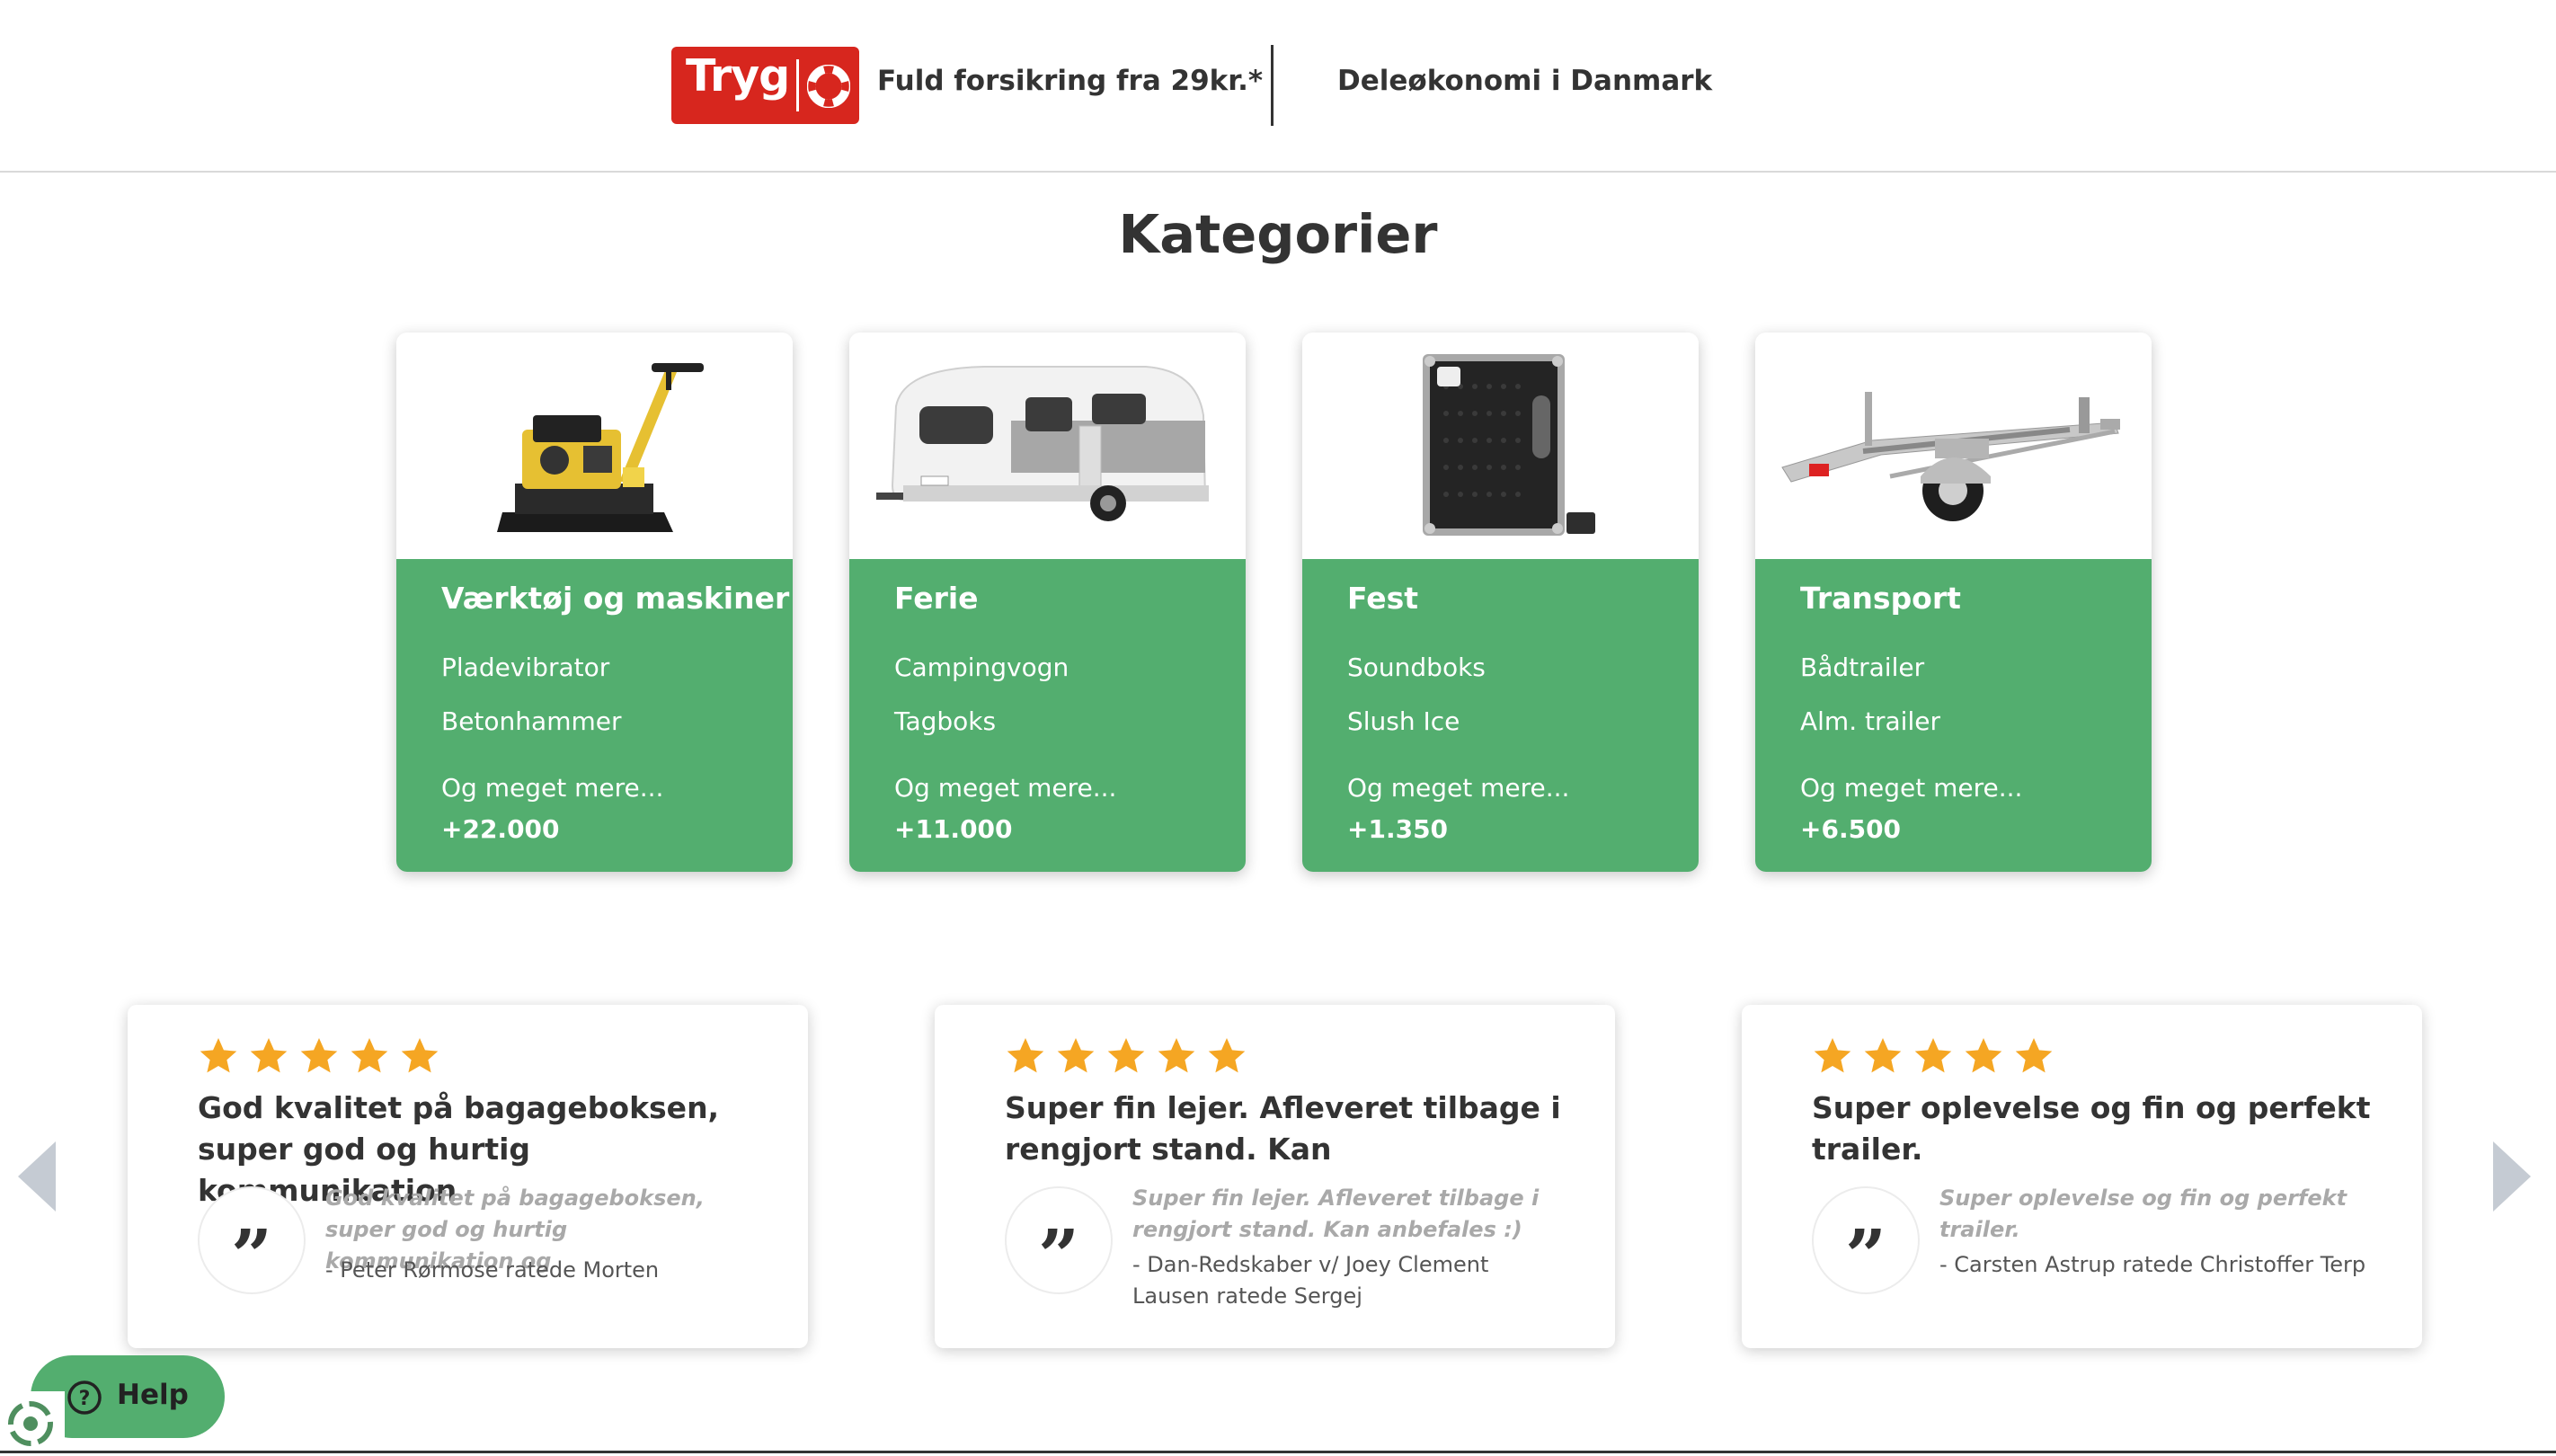 The height and width of the screenshot is (1456, 2556). What do you see at coordinates (1047, 446) in the screenshot?
I see `category-image-caravan` at bounding box center [1047, 446].